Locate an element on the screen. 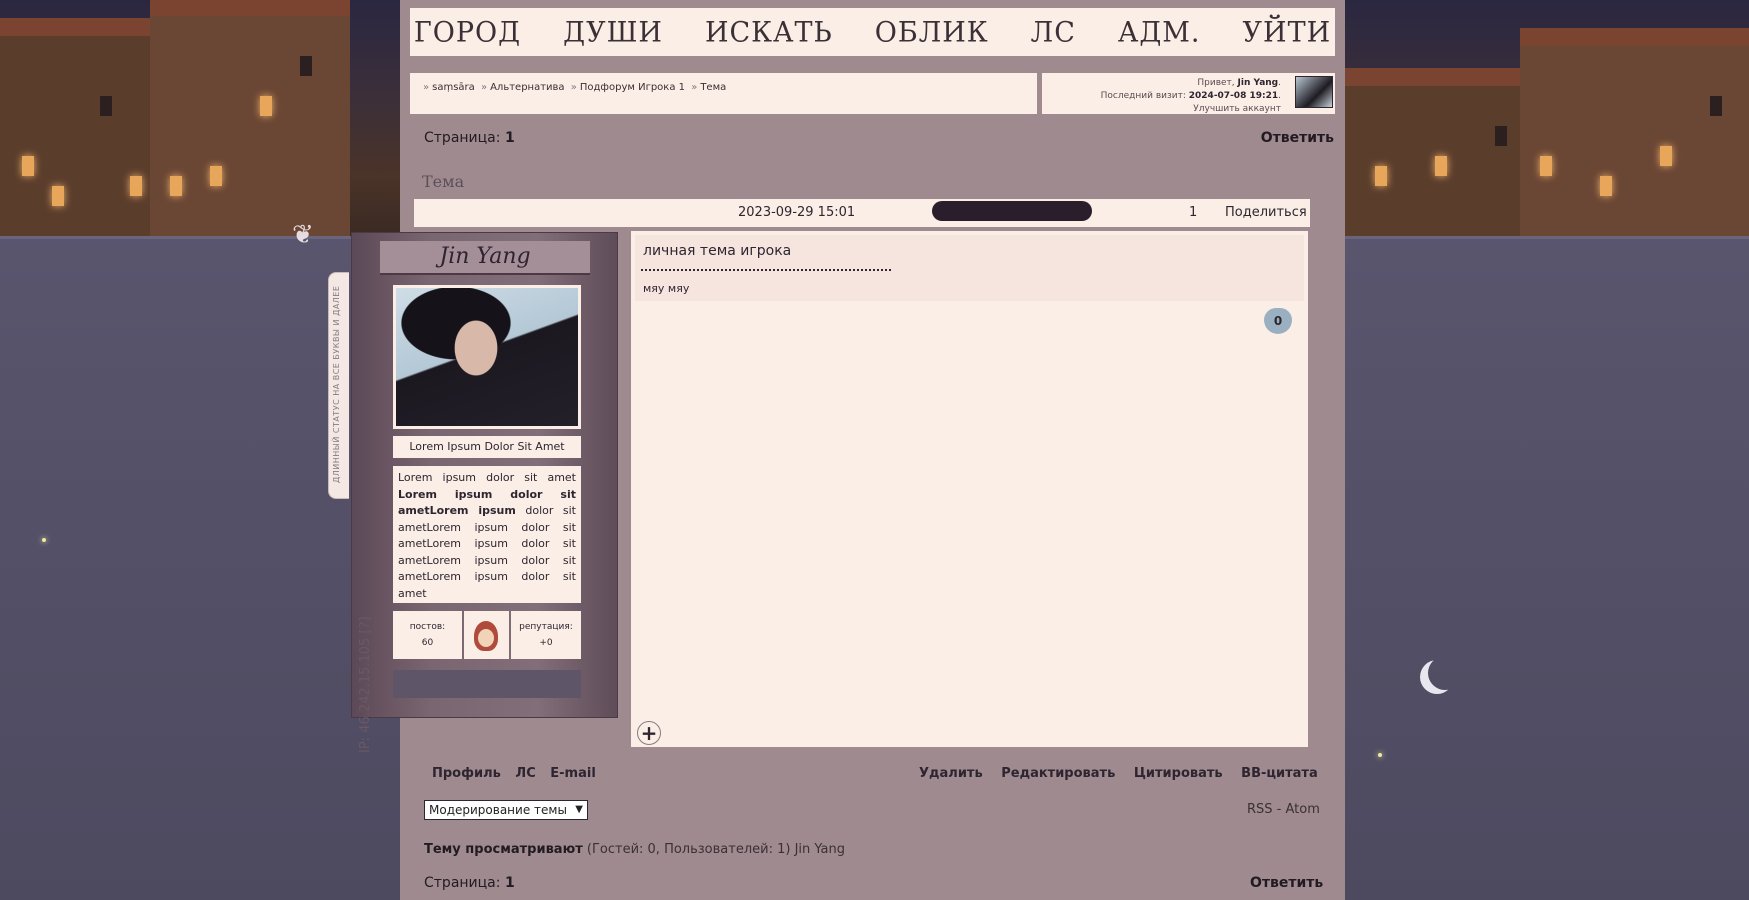 Image resolution: width=1749 pixels, height=900 pixels. status-tab: ДЛИННЫЙ СТАТУС НА ВСЕ БУКВЫ И ДАЛЕЕ is located at coordinates (338, 385).